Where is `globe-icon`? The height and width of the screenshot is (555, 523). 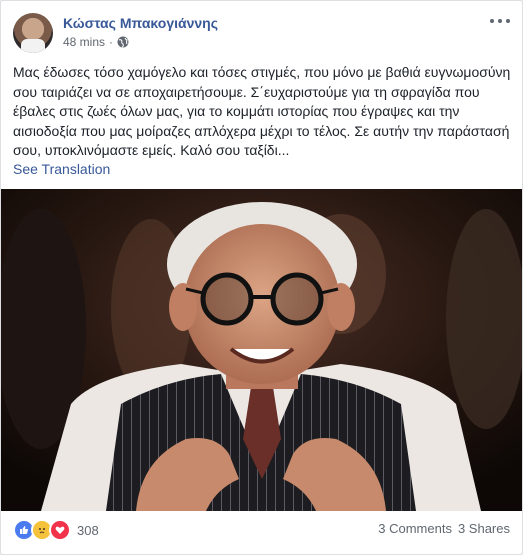 globe-icon is located at coordinates (123, 42).